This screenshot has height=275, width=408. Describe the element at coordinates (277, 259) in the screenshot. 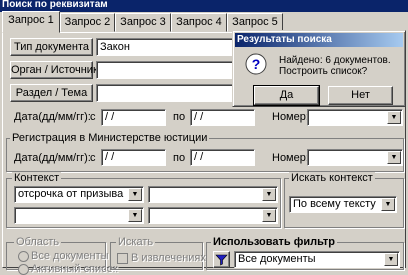

I see `filter-value: Все документы` at that location.